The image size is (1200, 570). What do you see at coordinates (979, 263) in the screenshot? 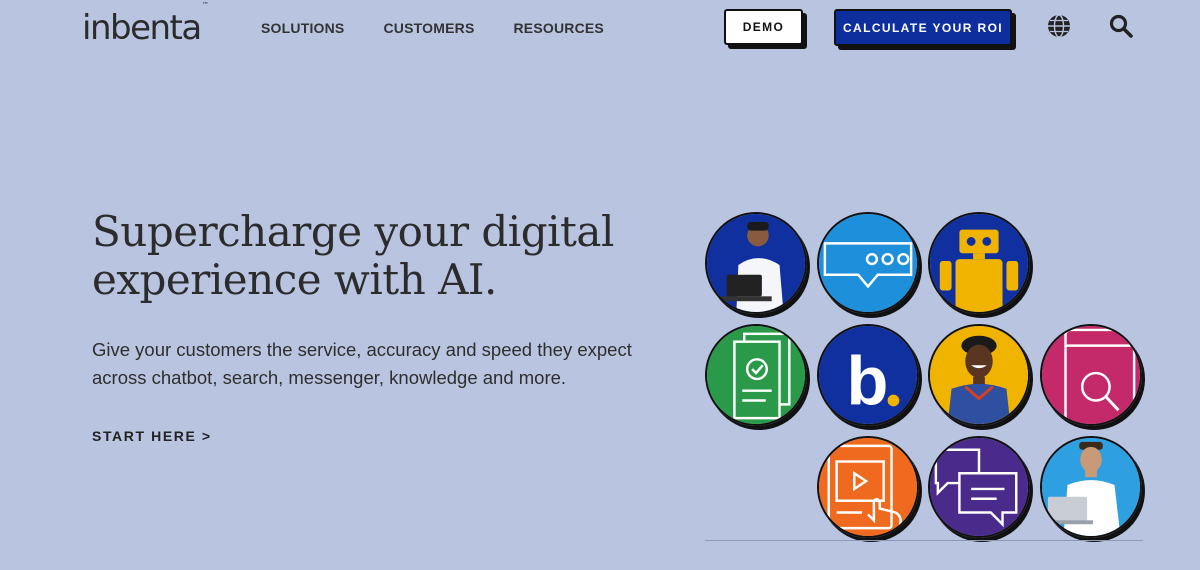
I see `robot-icon` at bounding box center [979, 263].